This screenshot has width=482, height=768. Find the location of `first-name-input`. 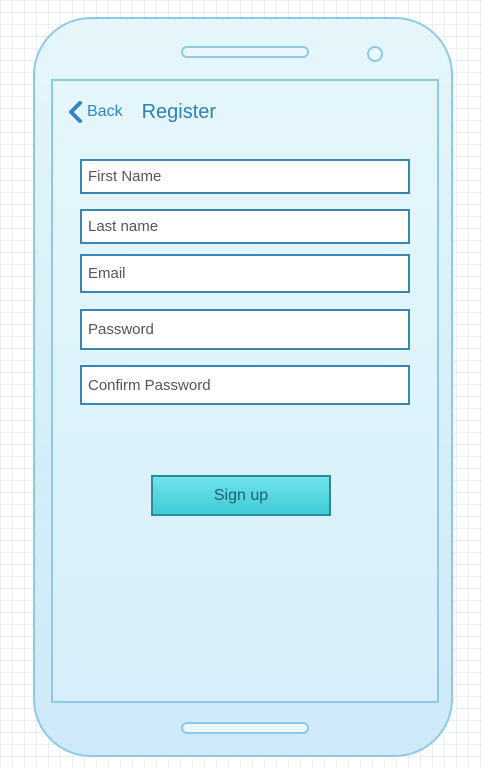

first-name-input is located at coordinates (245, 176).